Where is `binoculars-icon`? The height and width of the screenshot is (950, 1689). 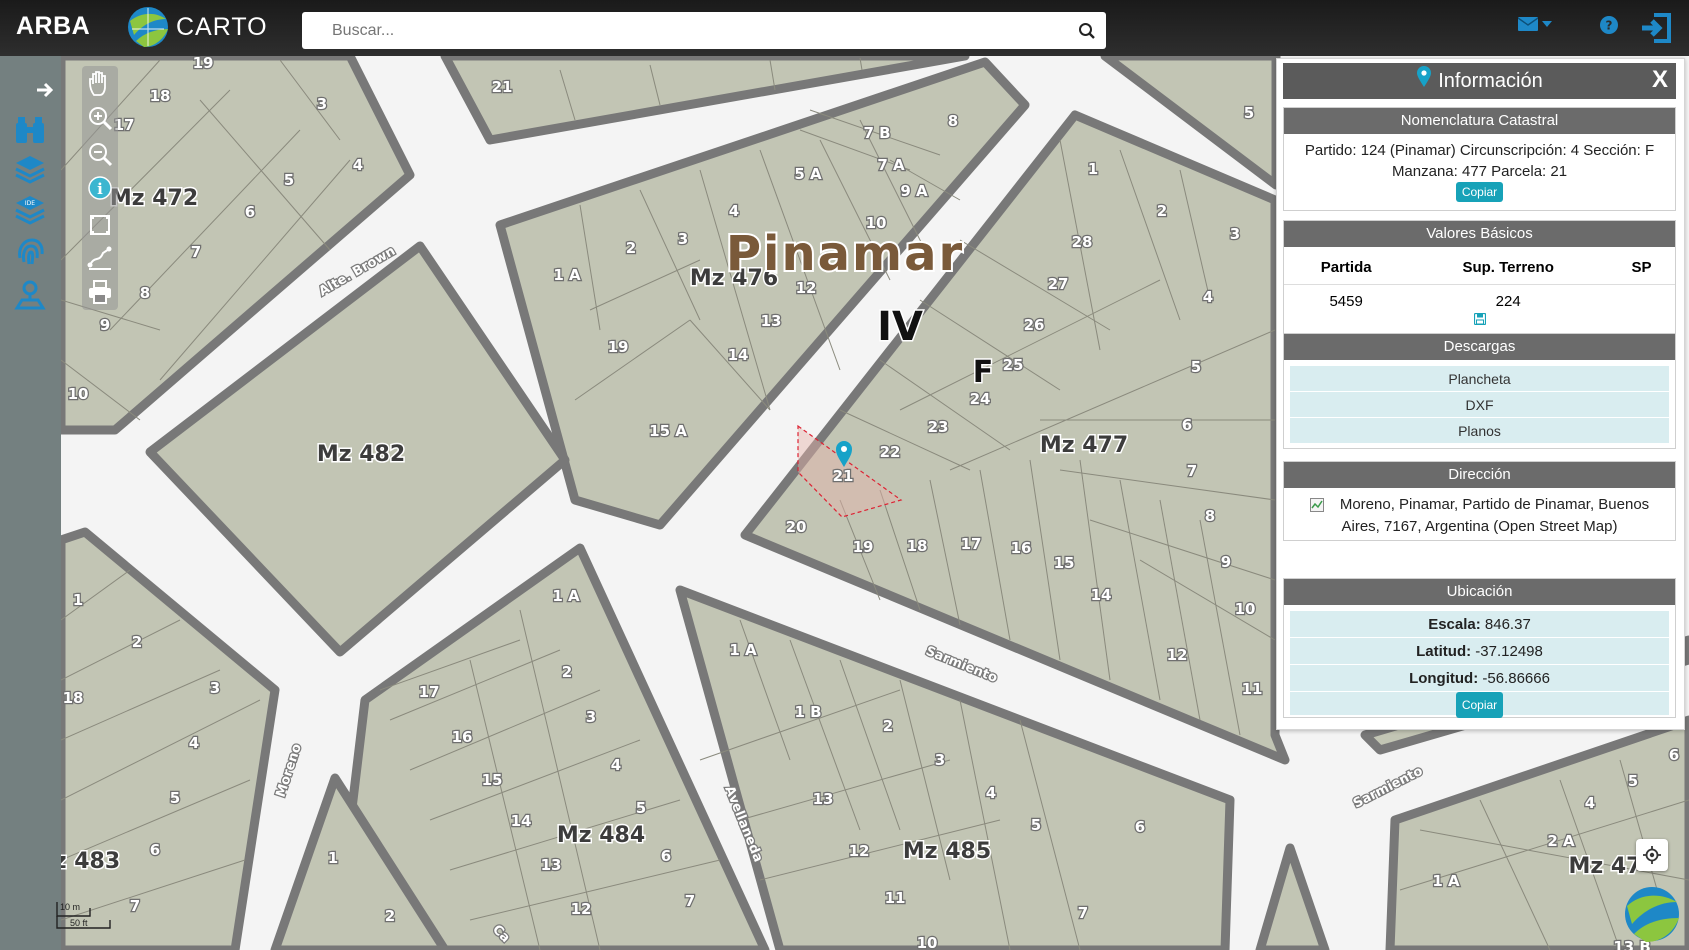
binoculars-icon is located at coordinates (30, 130).